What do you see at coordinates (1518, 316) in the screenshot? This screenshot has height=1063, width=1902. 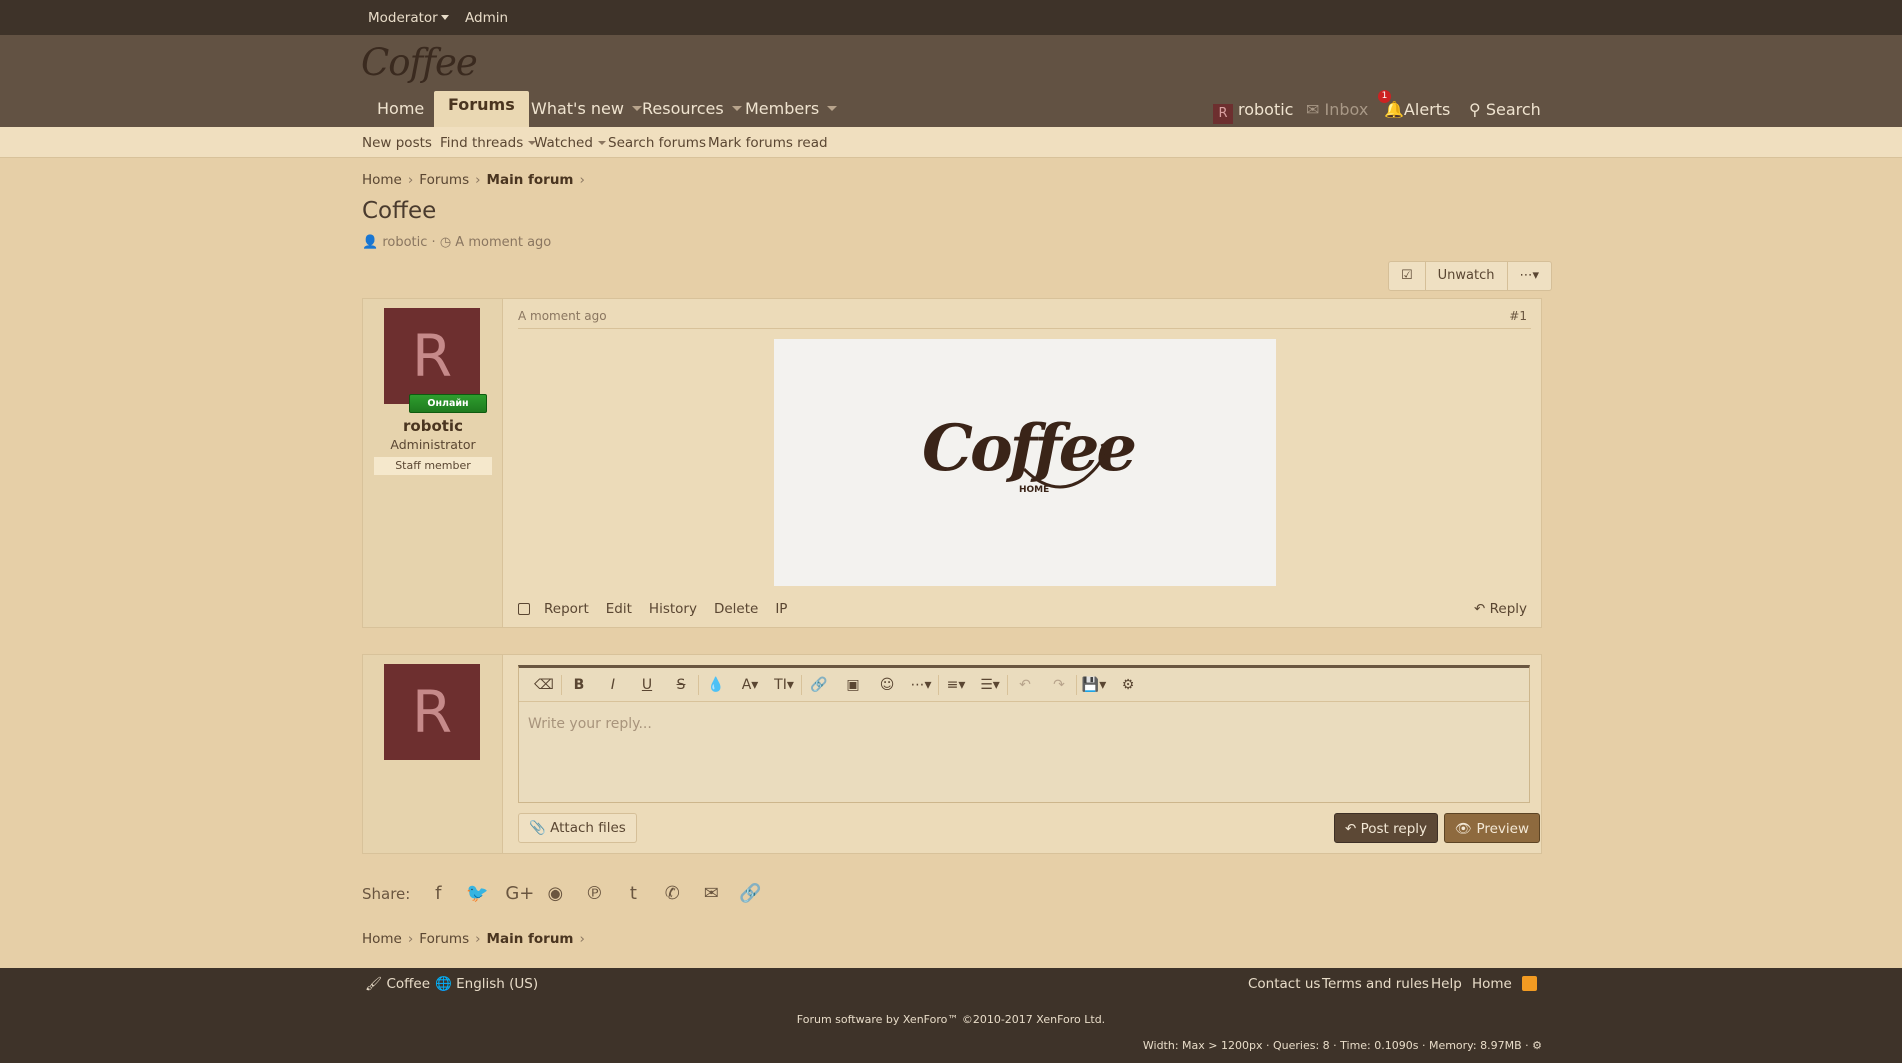 I see `post-number: #1` at bounding box center [1518, 316].